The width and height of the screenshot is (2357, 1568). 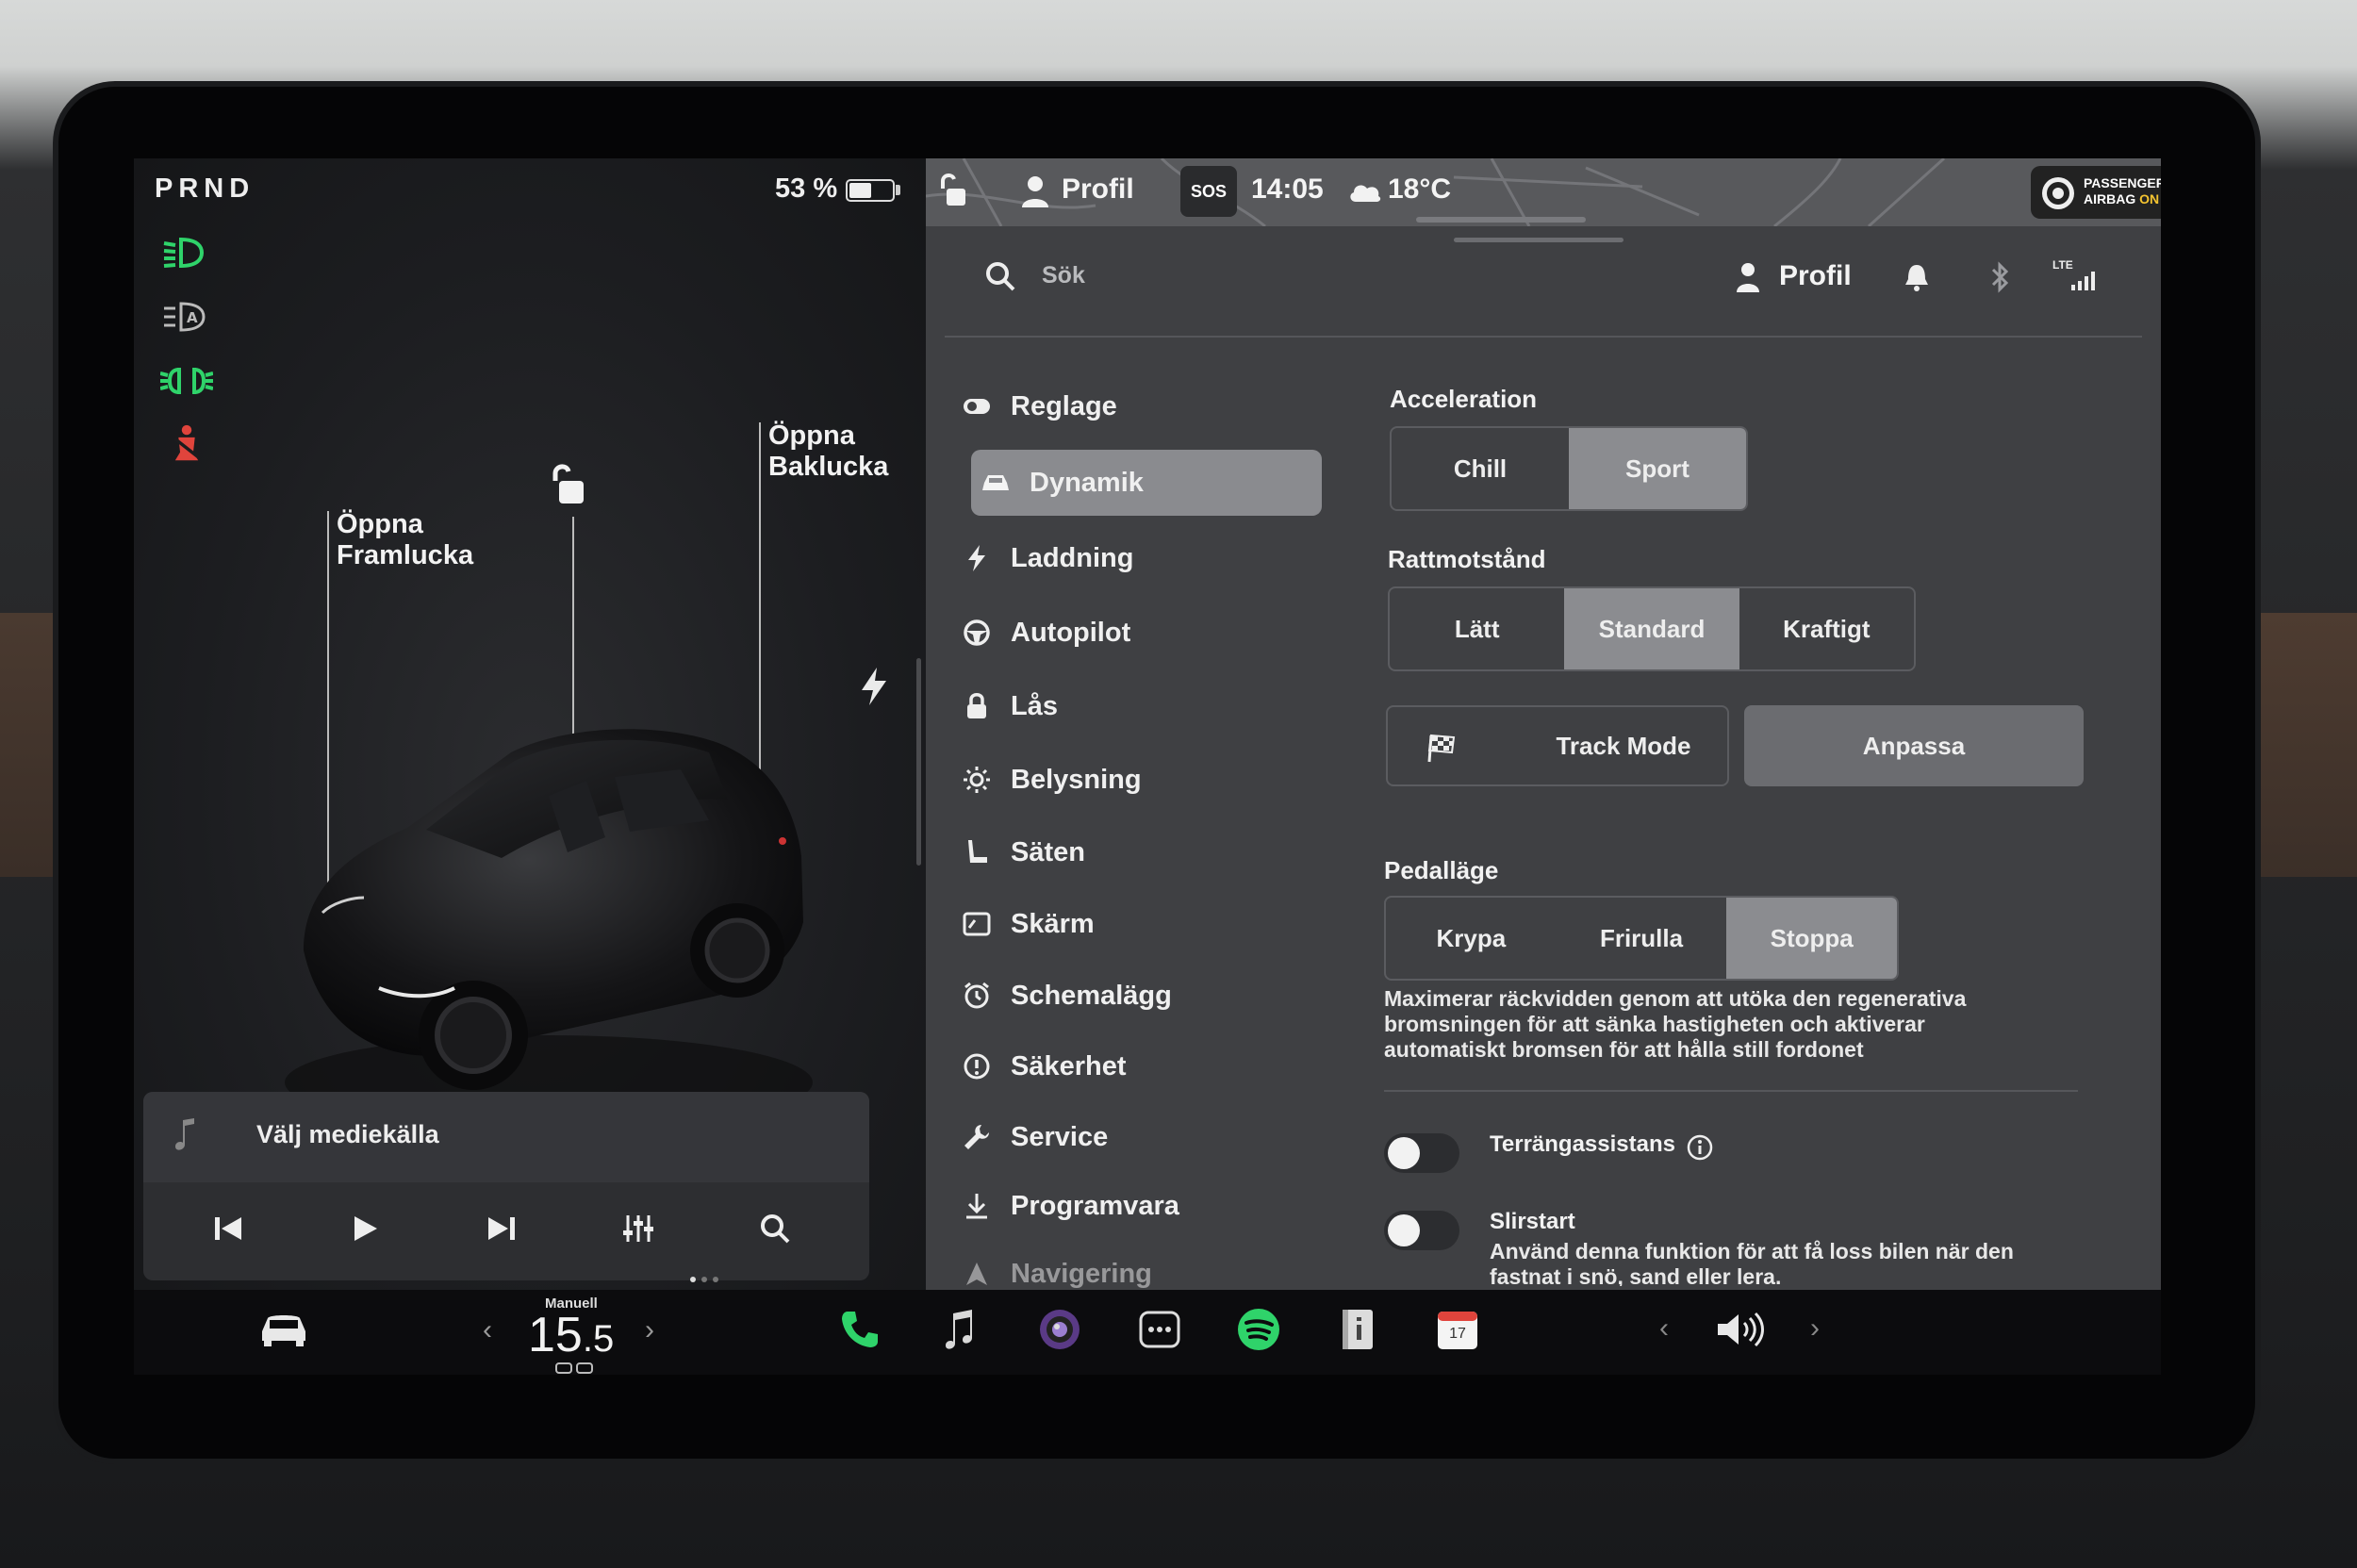 I want to click on pedal-mode-selector: Krypa Frirulla Stoppa, so click(x=1641, y=939).